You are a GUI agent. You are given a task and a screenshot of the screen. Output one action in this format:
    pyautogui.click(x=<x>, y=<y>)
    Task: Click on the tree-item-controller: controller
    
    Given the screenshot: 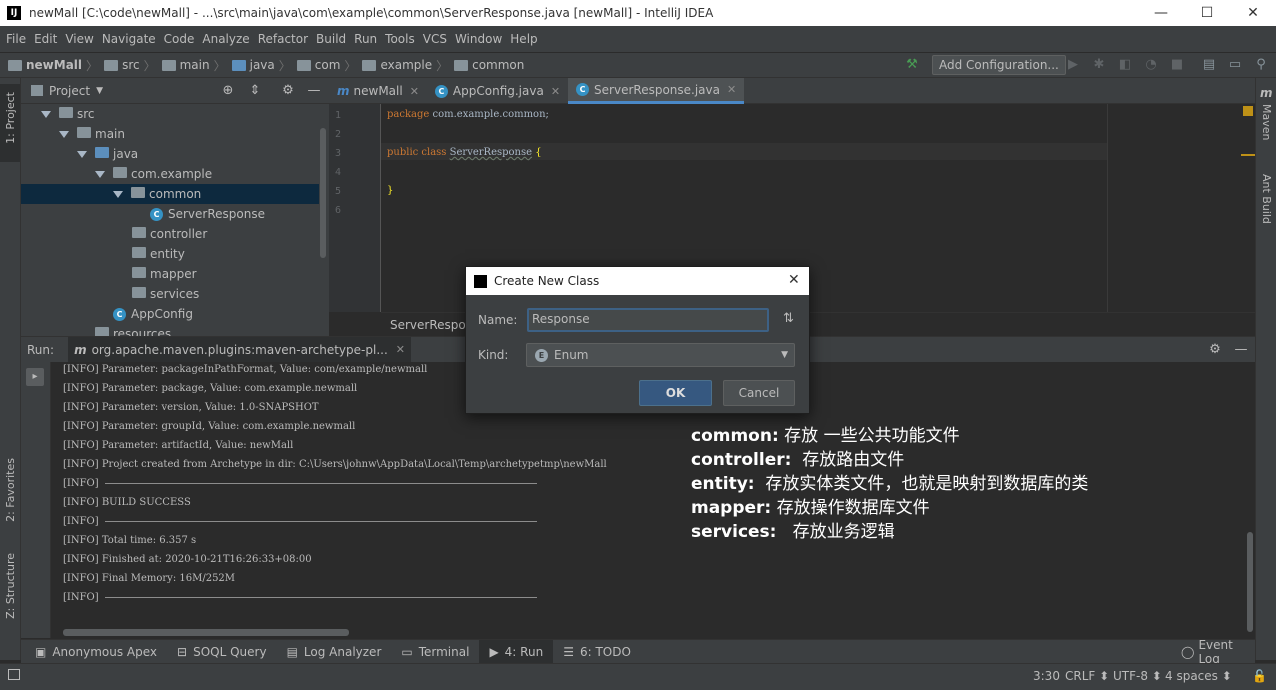 What is the action you would take?
    pyautogui.click(x=169, y=234)
    